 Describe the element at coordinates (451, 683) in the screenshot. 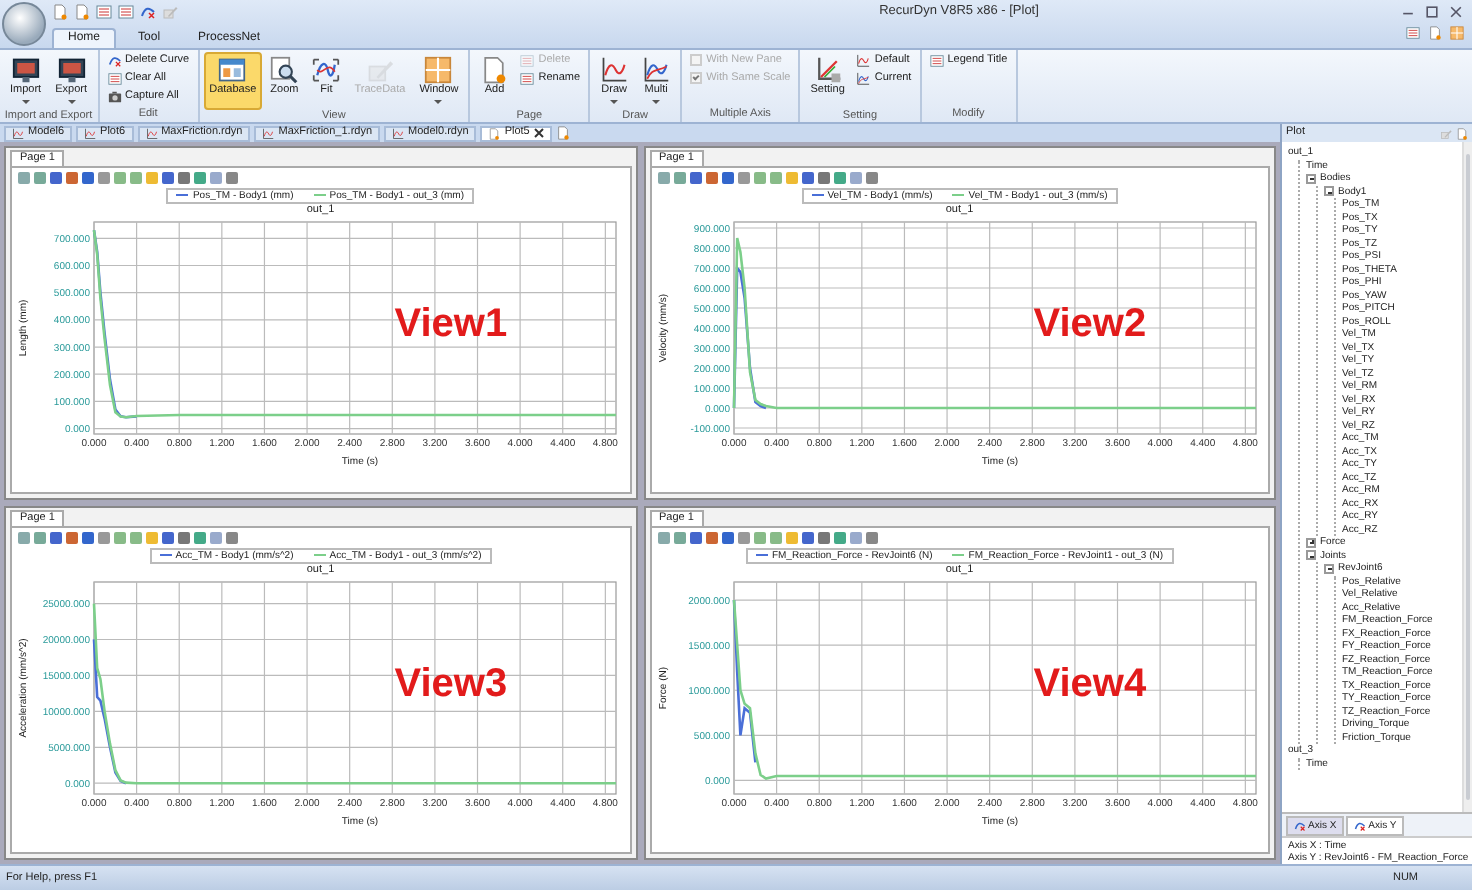

I see `view-label: View3` at that location.